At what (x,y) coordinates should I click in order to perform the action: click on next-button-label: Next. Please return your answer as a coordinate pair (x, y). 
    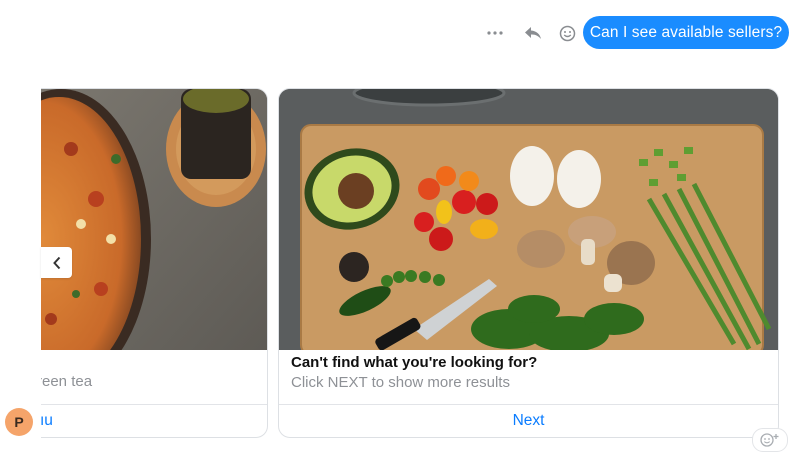
    Looking at the image, I should click on (528, 420).